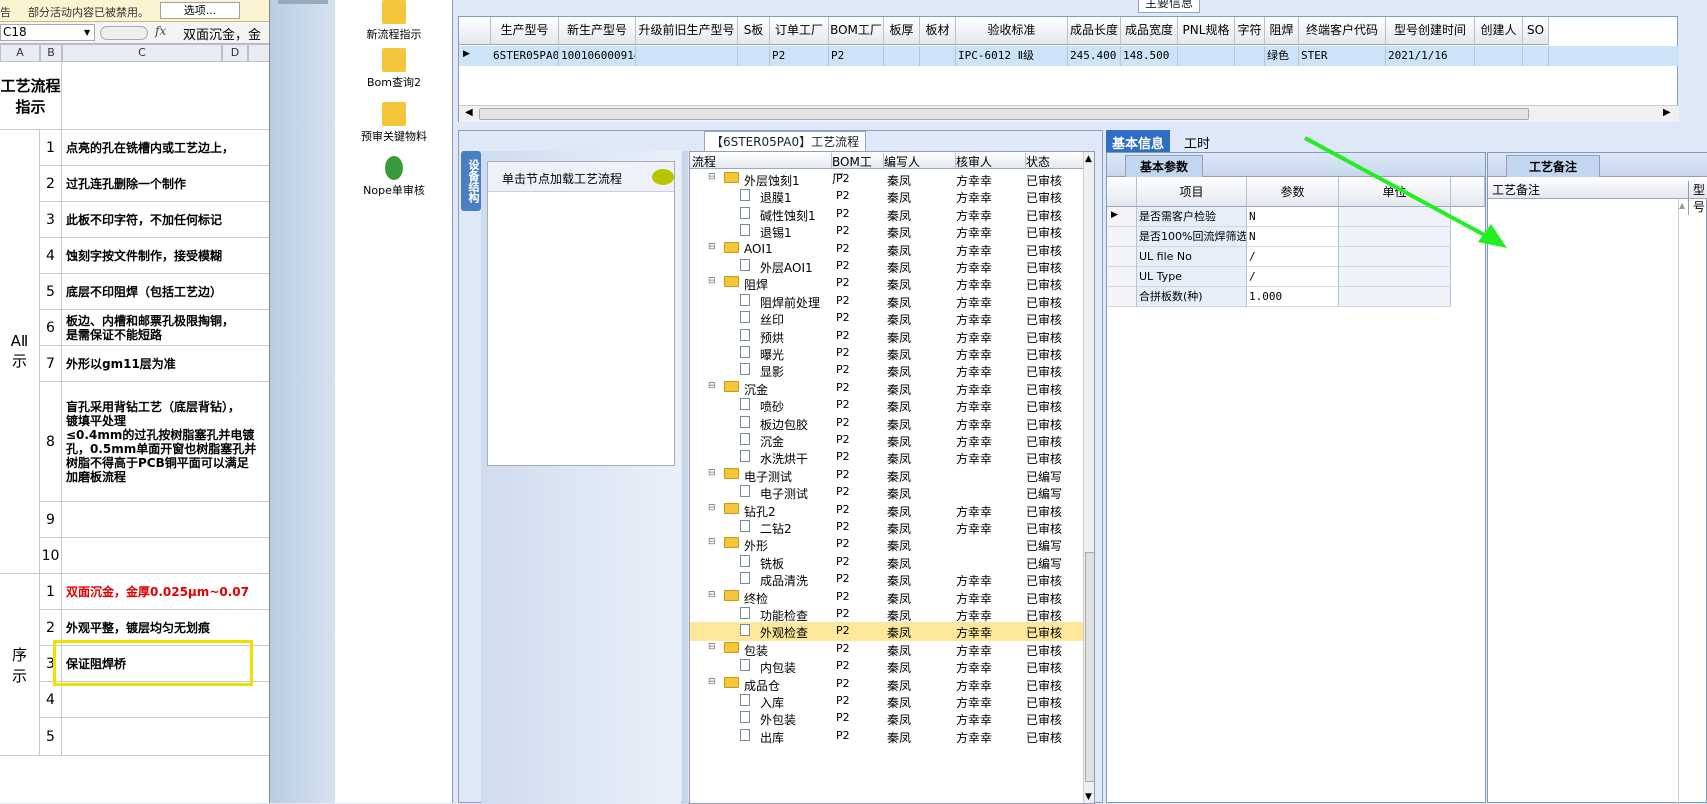 This screenshot has width=1707, height=804. I want to click on tree-row: ⊟ 阻焊 P2 秦凤 方幸幸 已审核, so click(887, 283).